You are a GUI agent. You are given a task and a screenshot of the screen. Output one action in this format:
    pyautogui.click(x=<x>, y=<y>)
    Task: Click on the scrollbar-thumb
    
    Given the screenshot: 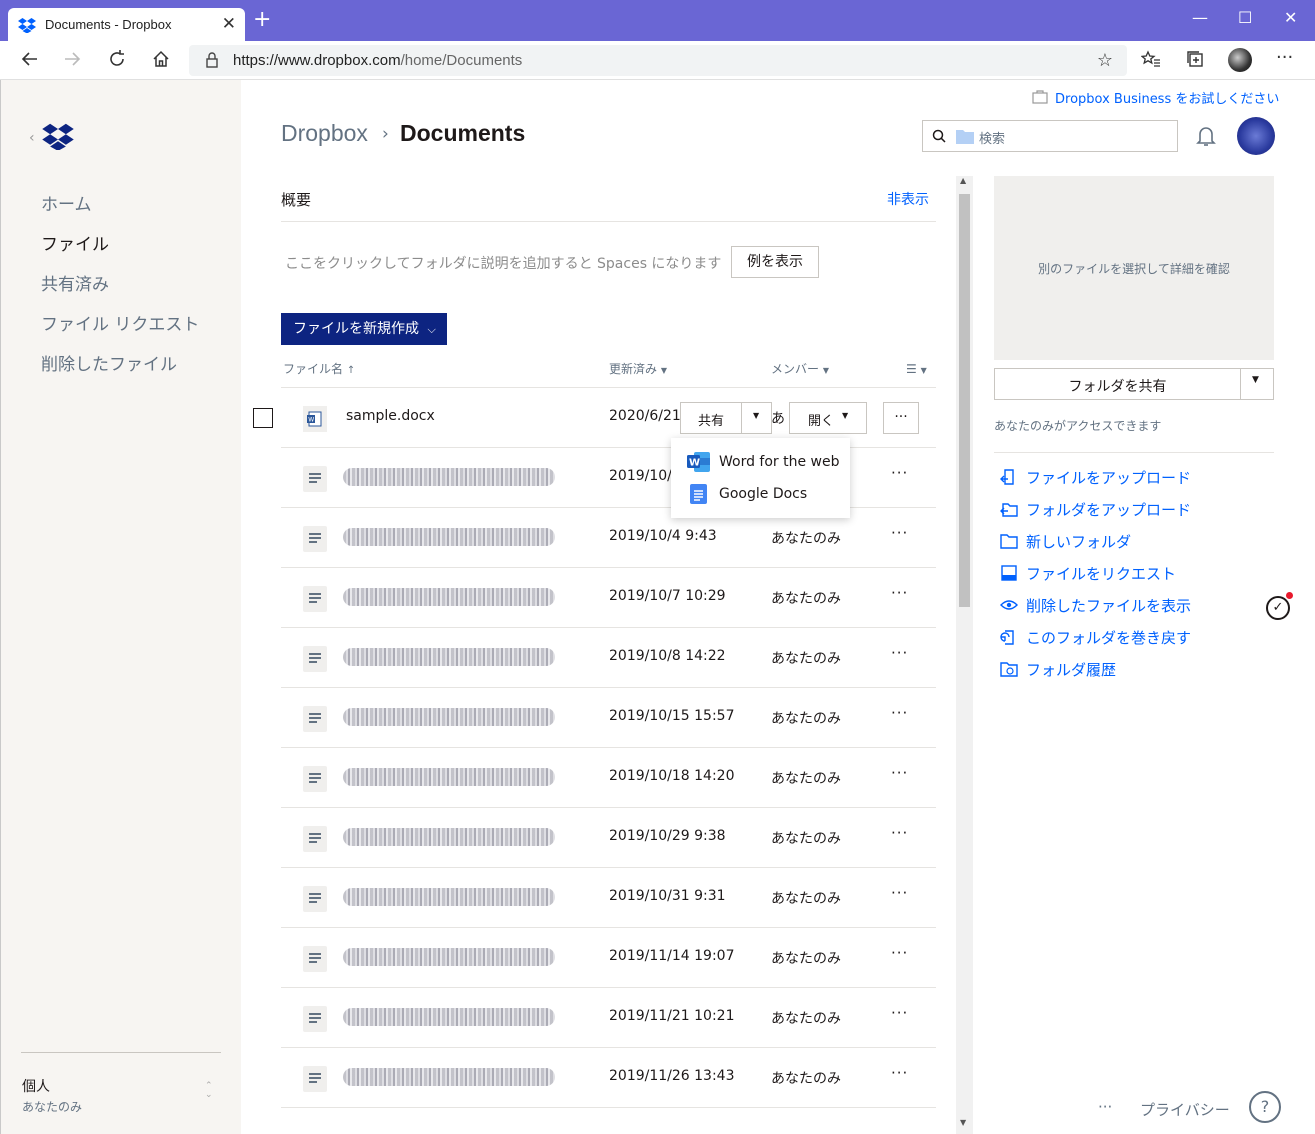 What is the action you would take?
    pyautogui.click(x=964, y=400)
    